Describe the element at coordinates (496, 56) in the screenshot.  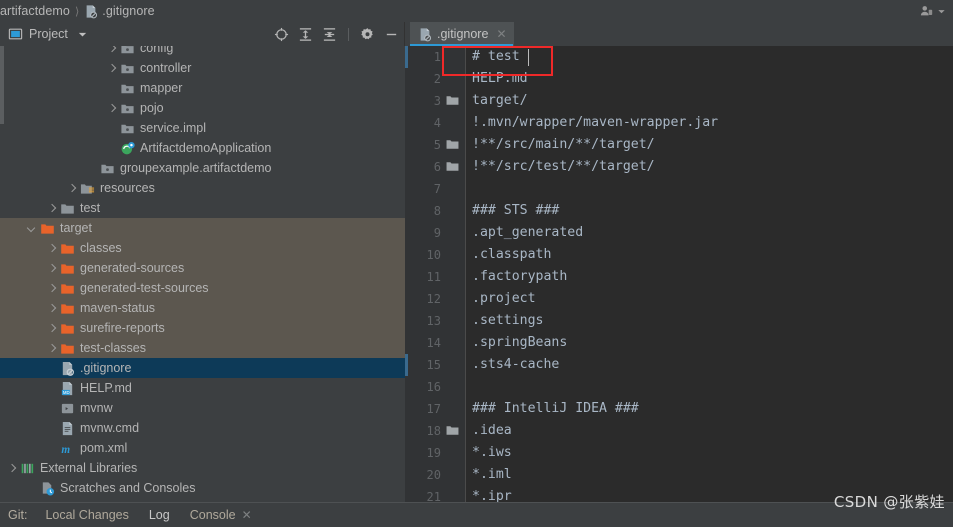
I see `code-text: # test` at that location.